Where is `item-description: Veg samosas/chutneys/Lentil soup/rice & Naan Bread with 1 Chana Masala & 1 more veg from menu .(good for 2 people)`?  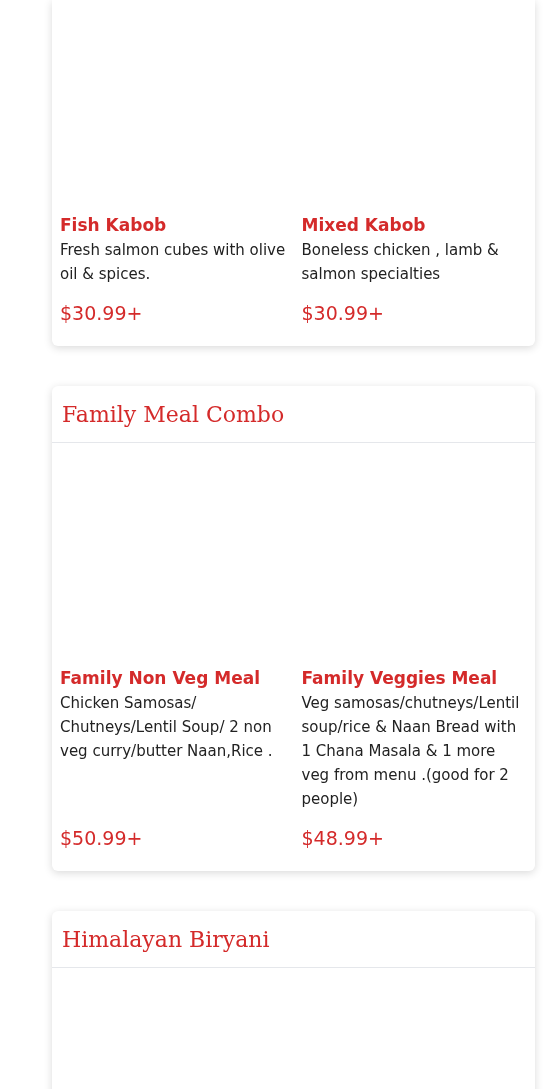 item-description: Veg samosas/chutneys/Lentil soup/rice & Naan Bread with 1 Chana Masala & 1 more veg from menu .(good for 2 people) is located at coordinates (411, 751).